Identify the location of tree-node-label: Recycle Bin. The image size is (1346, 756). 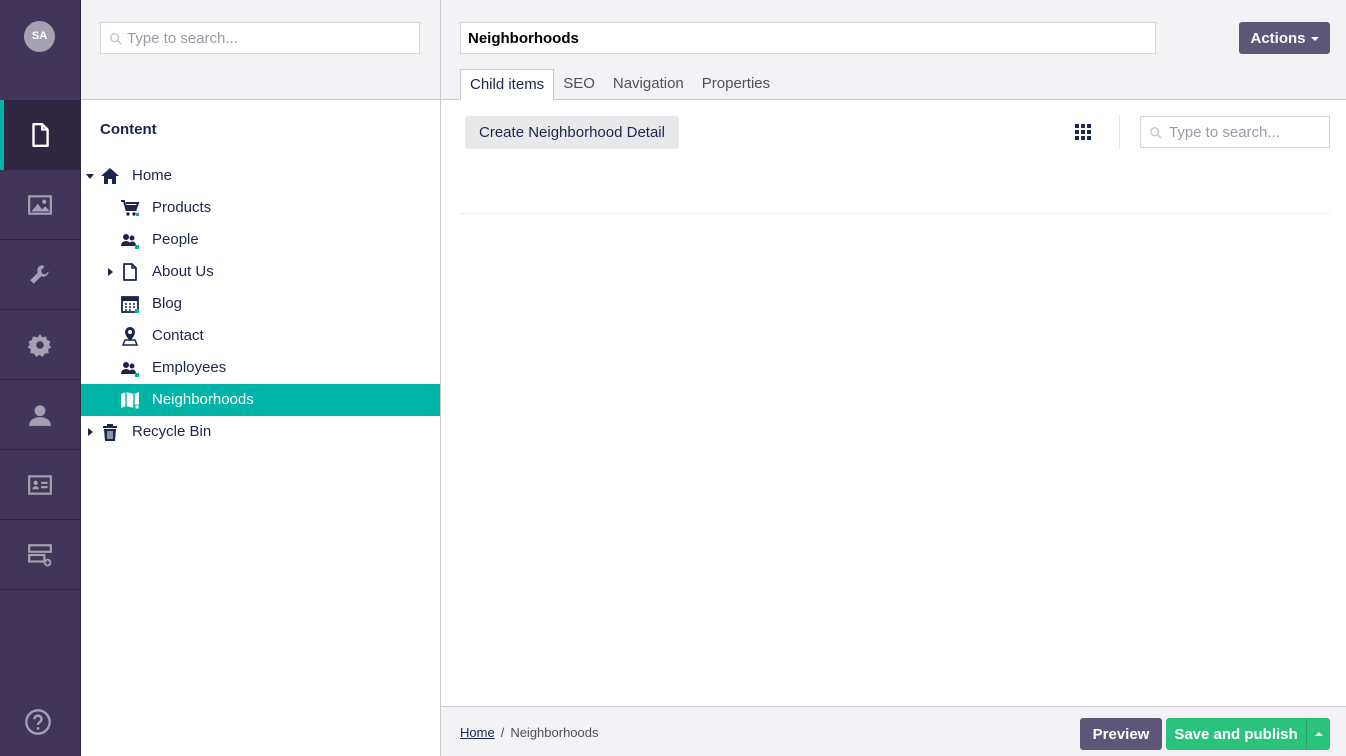
(172, 431).